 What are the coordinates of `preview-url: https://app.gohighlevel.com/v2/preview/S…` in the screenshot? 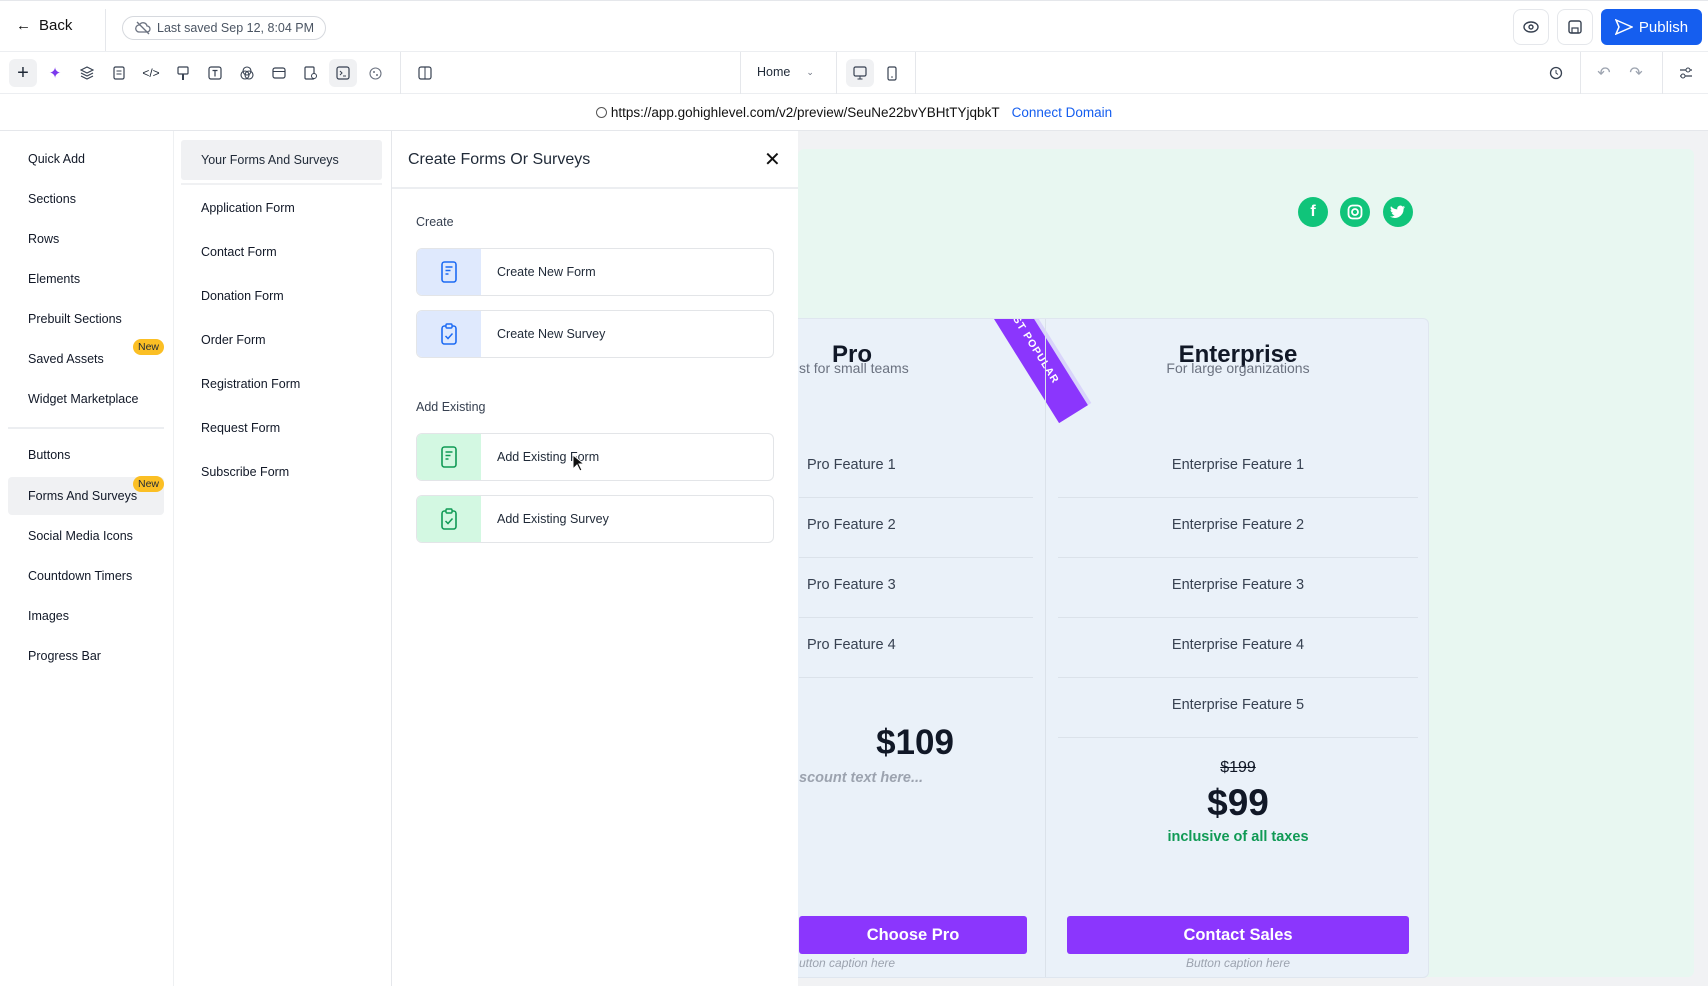 It's located at (805, 112).